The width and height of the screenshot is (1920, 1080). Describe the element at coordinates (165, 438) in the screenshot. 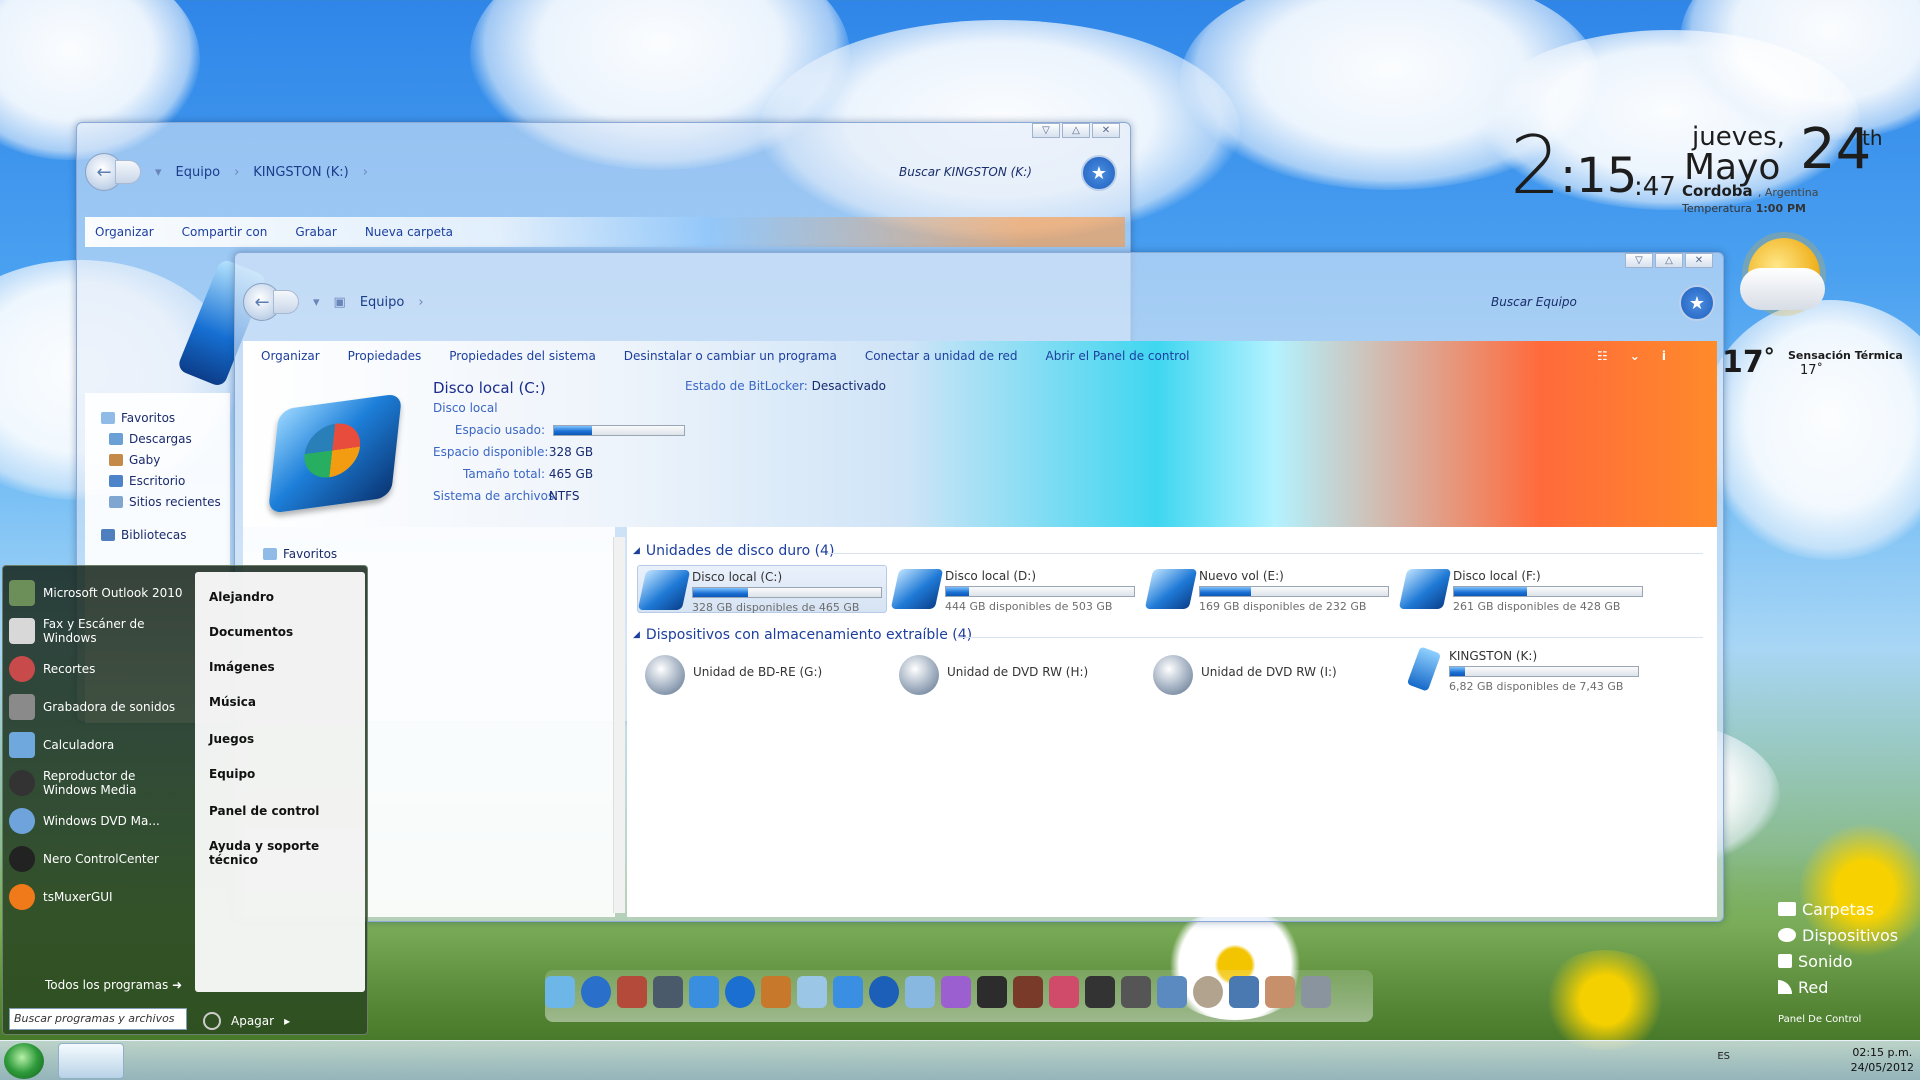

I see `nav-descargas: Descargas` at that location.